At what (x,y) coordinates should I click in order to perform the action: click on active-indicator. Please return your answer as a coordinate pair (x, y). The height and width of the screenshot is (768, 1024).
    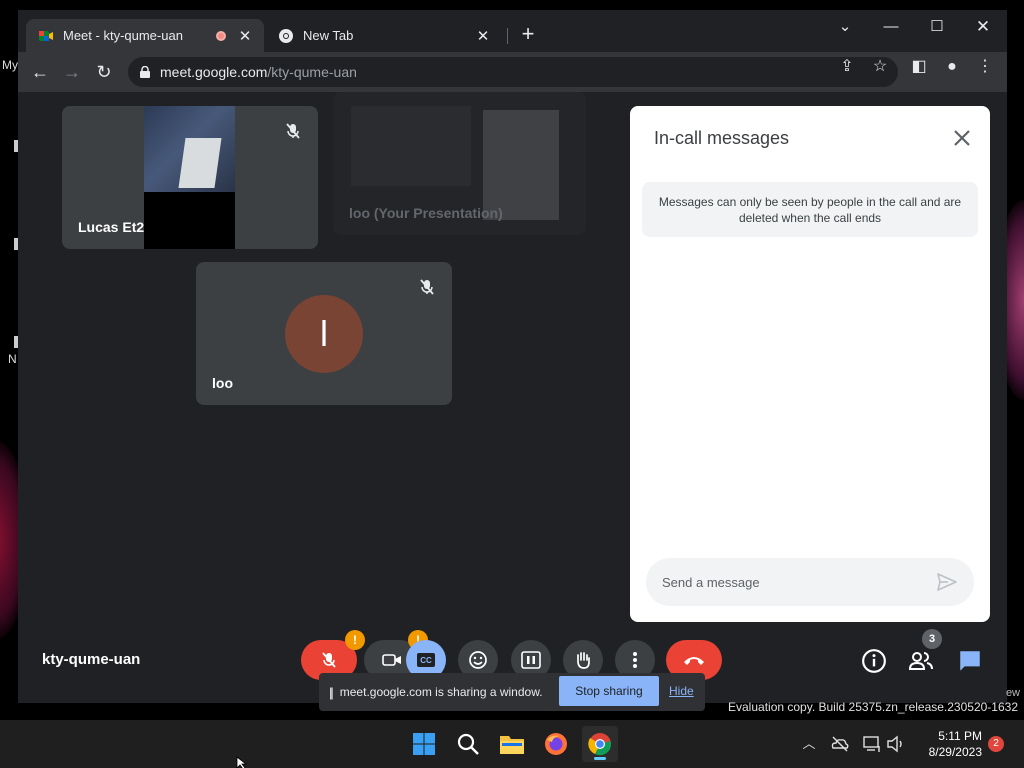
    Looking at the image, I should click on (600, 758).